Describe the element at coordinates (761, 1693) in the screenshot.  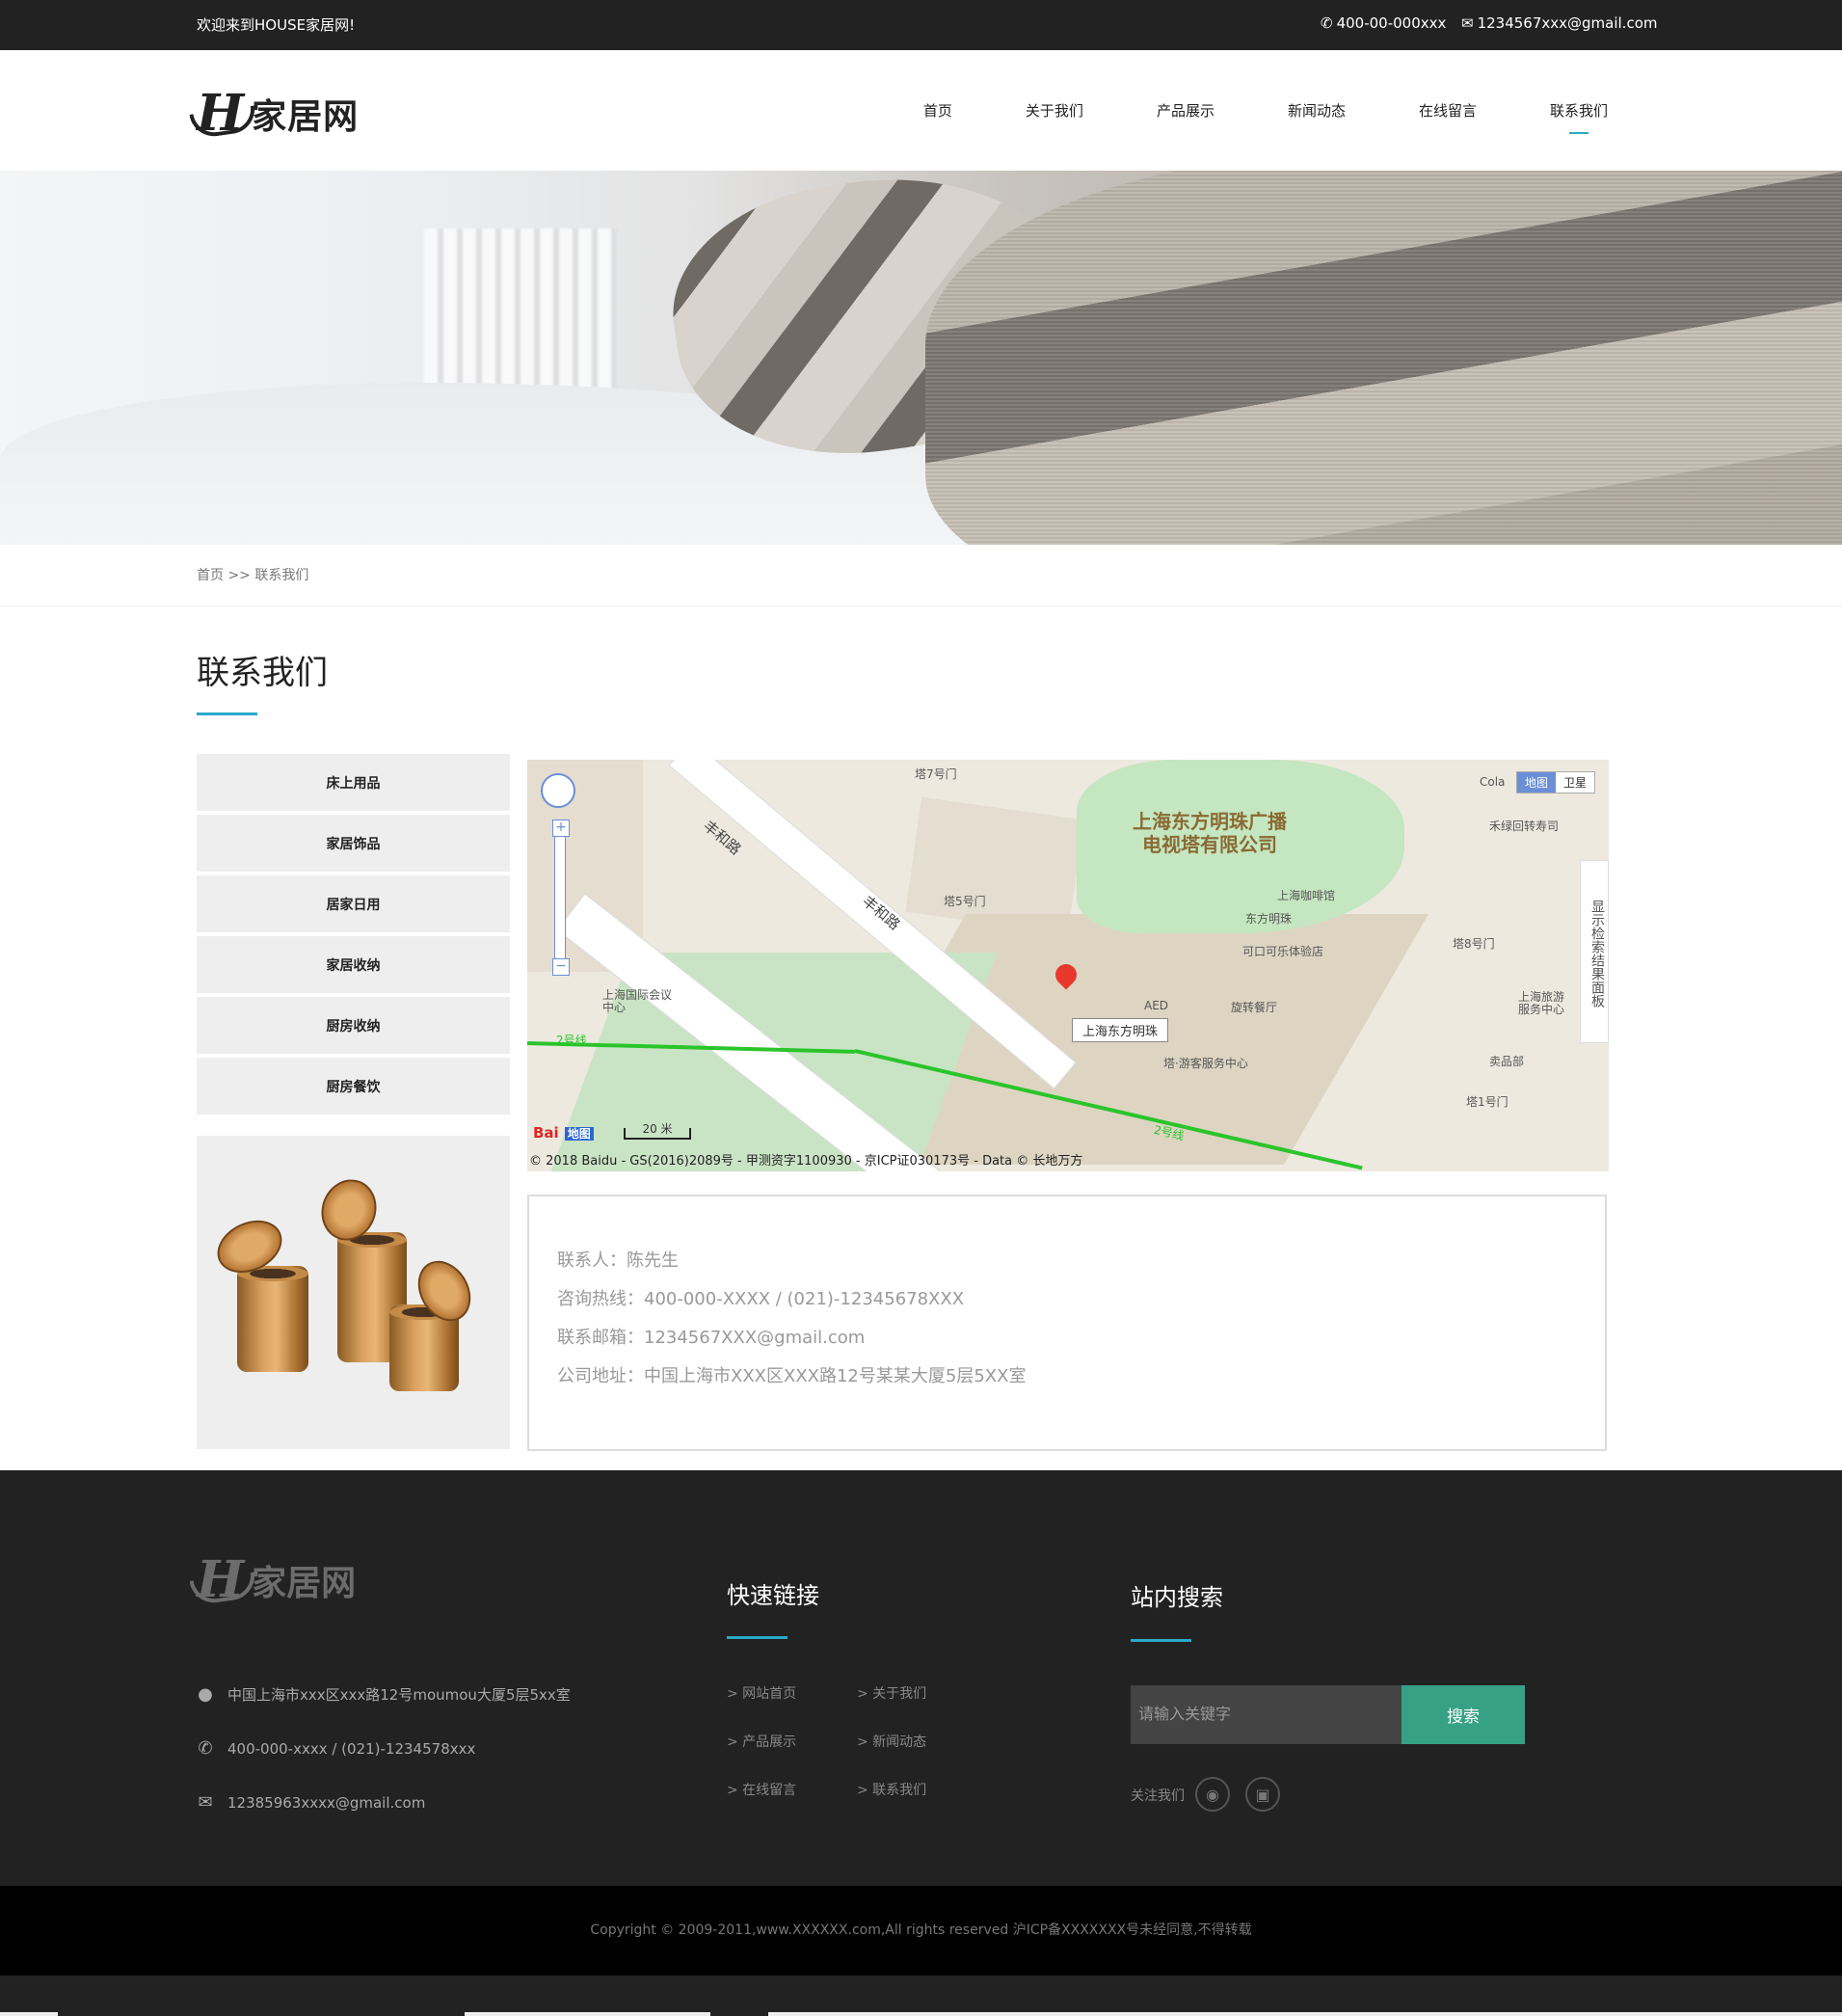
I see `footer-link-home: > 网站首页` at that location.